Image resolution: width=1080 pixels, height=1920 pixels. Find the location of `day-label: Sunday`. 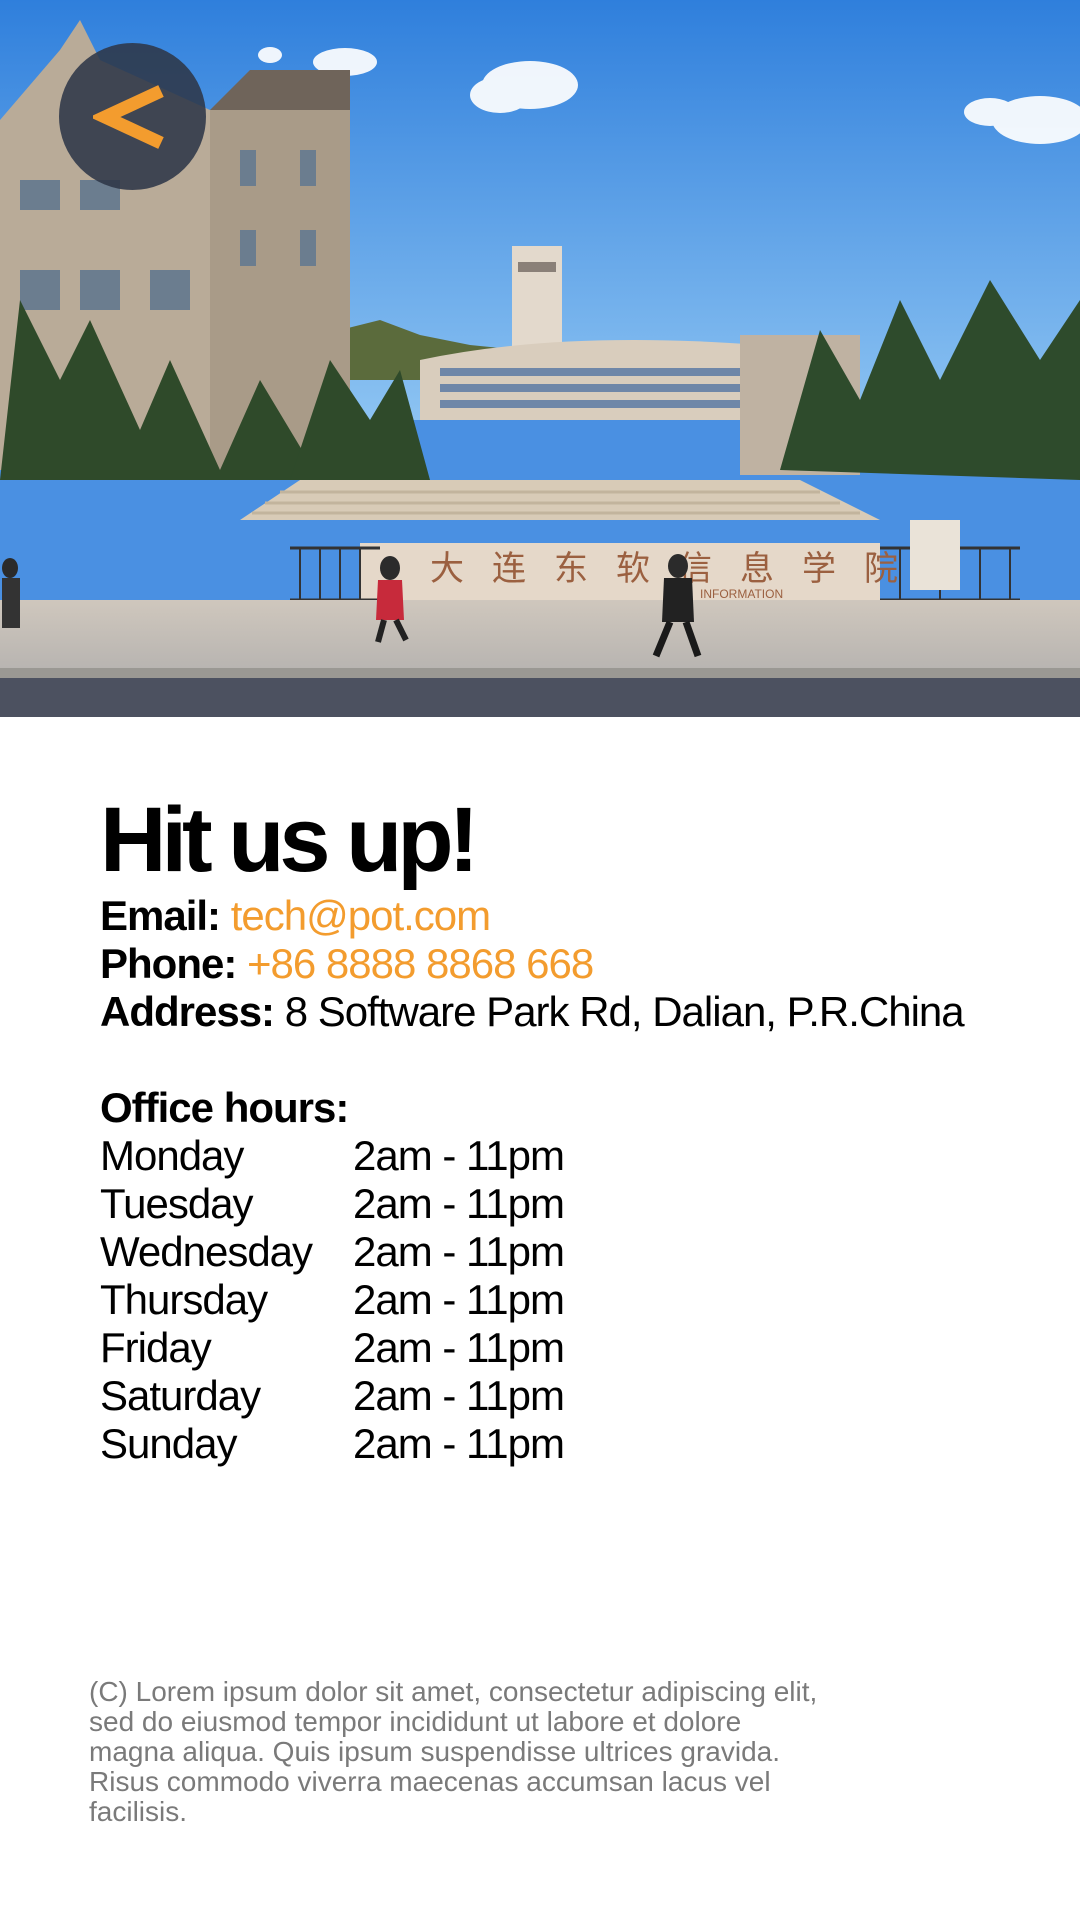

day-label: Sunday is located at coordinates (168, 1443).